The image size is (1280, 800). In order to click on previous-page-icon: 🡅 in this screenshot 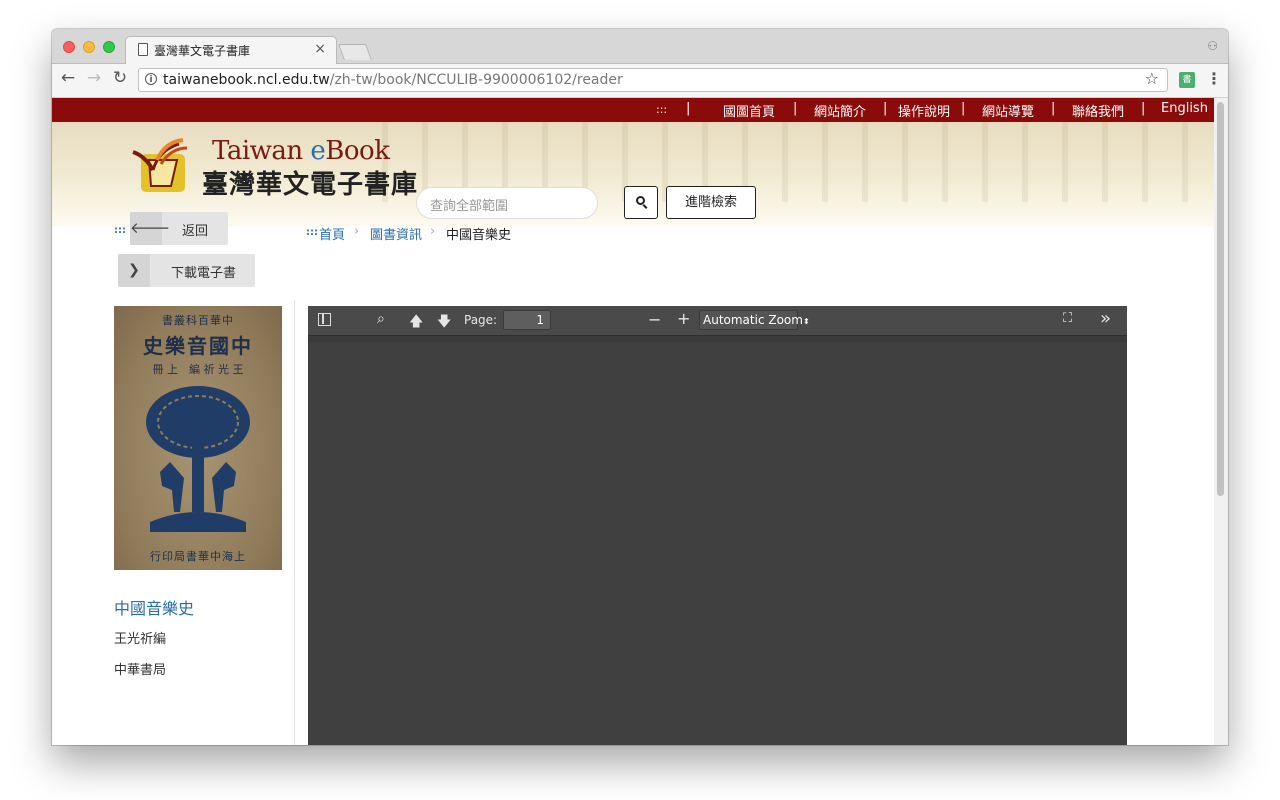, I will do `click(416, 323)`.